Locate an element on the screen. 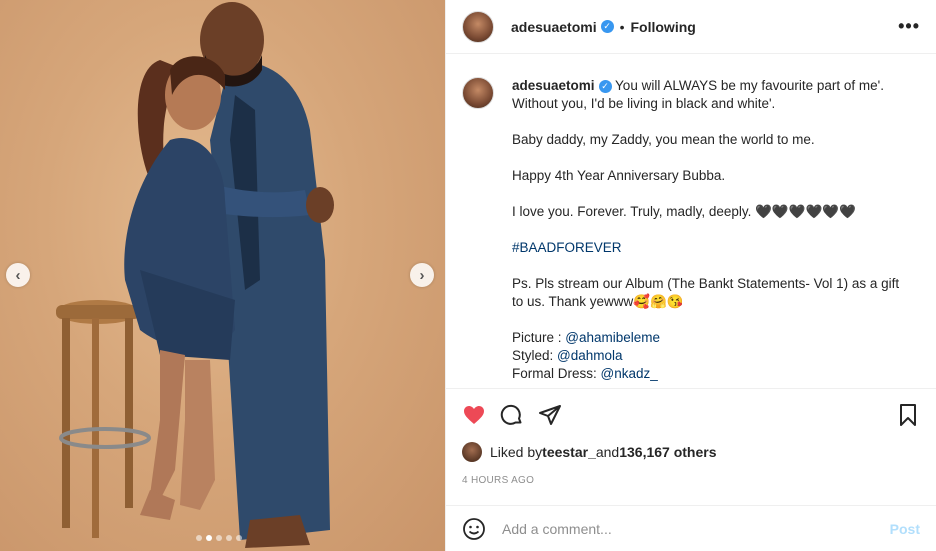 Image resolution: width=936 pixels, height=551 pixels. emoji-icon is located at coordinates (474, 529).